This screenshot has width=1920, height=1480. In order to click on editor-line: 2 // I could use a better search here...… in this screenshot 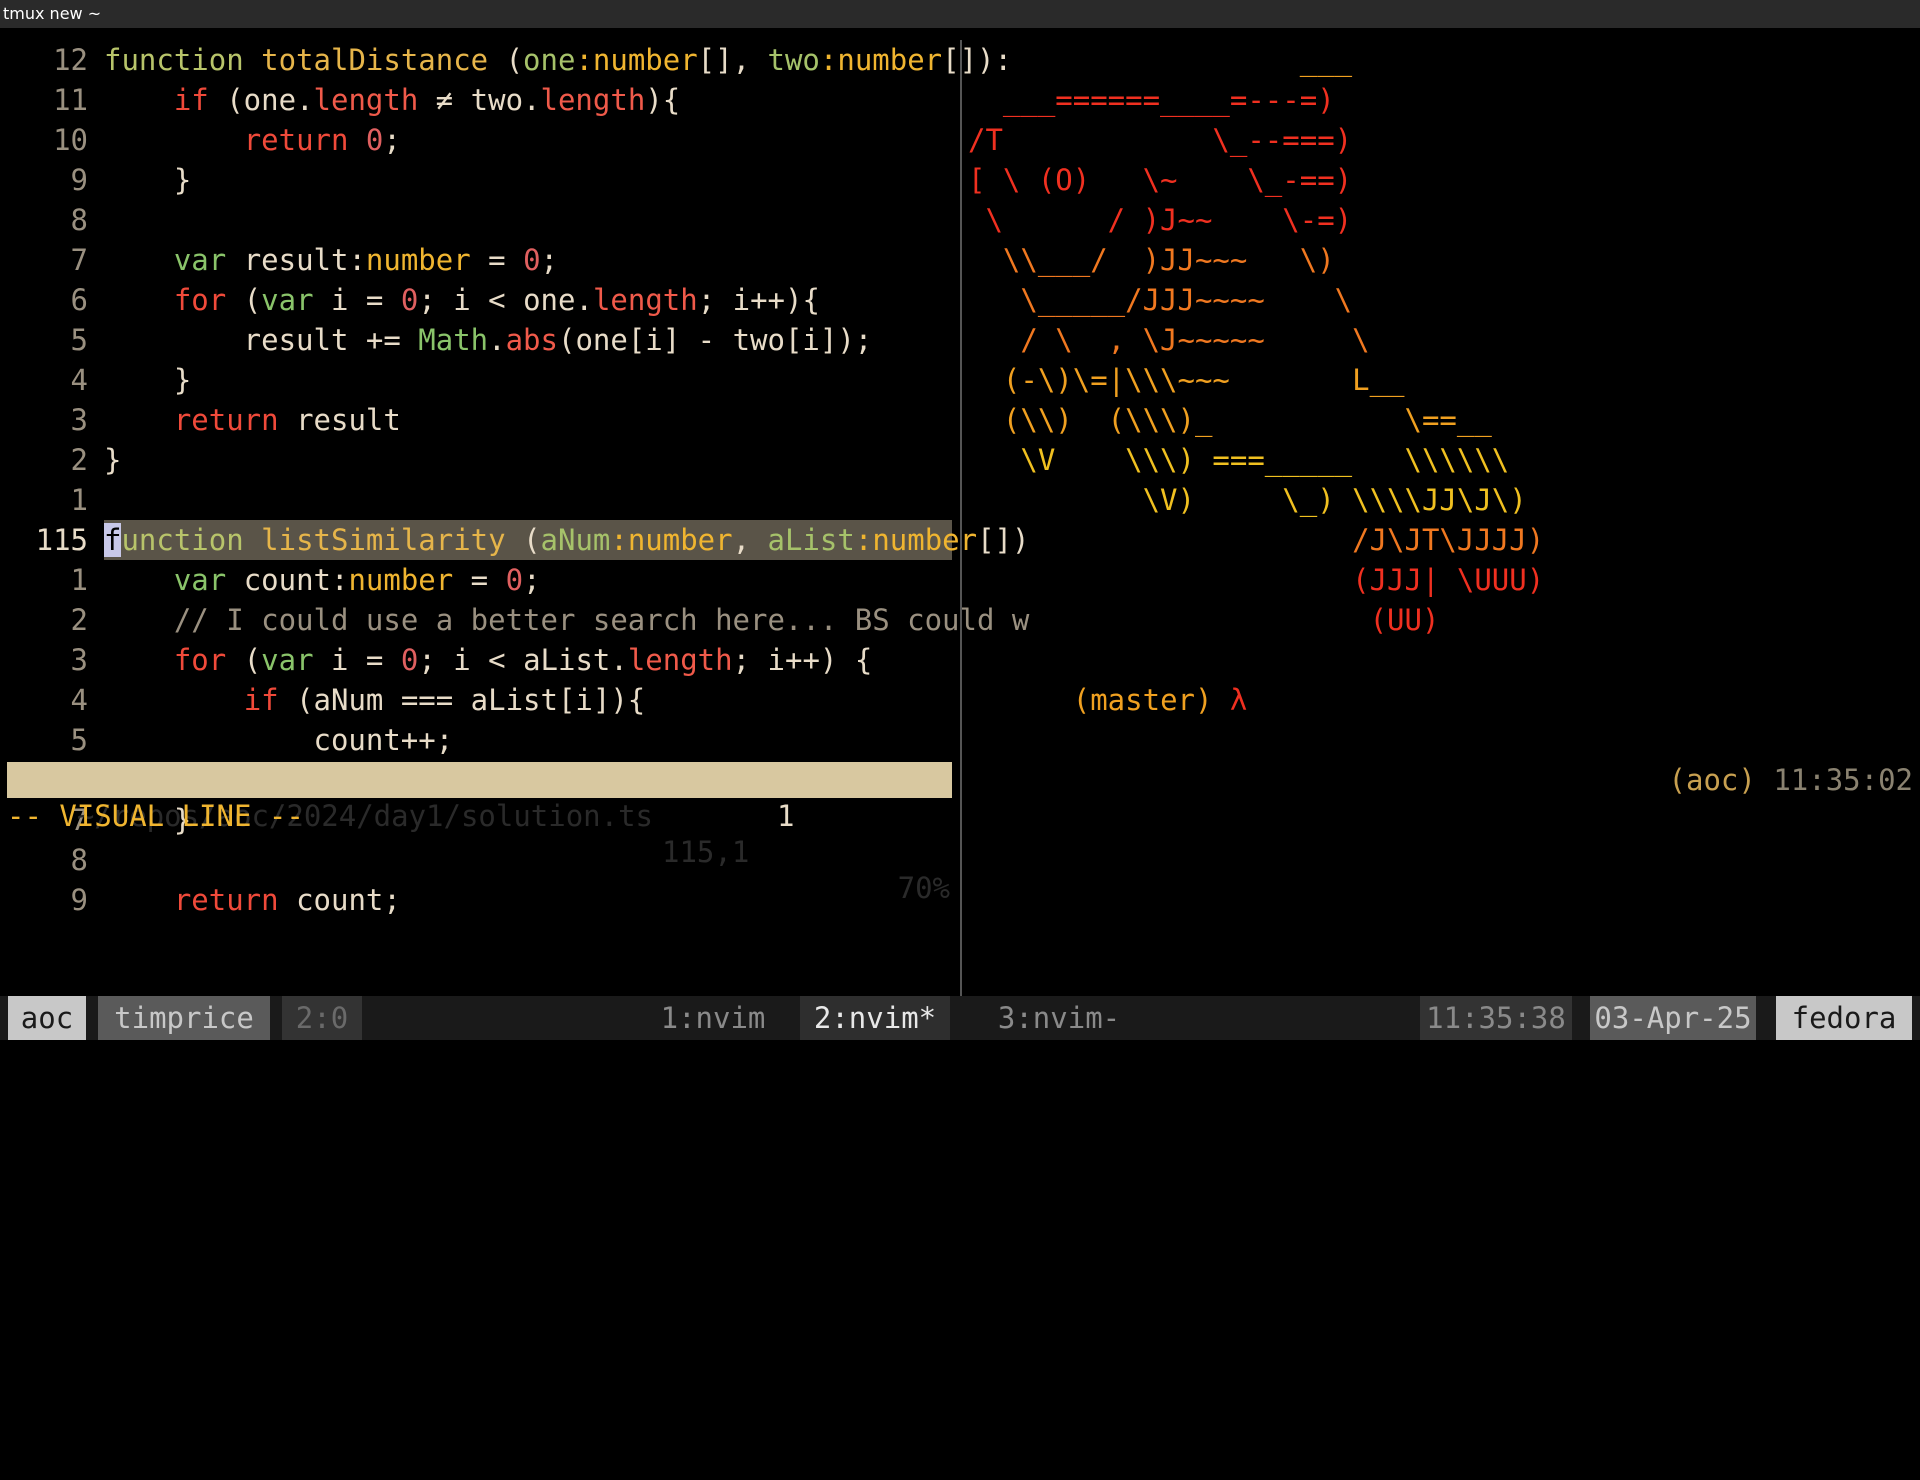, I will do `click(515, 620)`.